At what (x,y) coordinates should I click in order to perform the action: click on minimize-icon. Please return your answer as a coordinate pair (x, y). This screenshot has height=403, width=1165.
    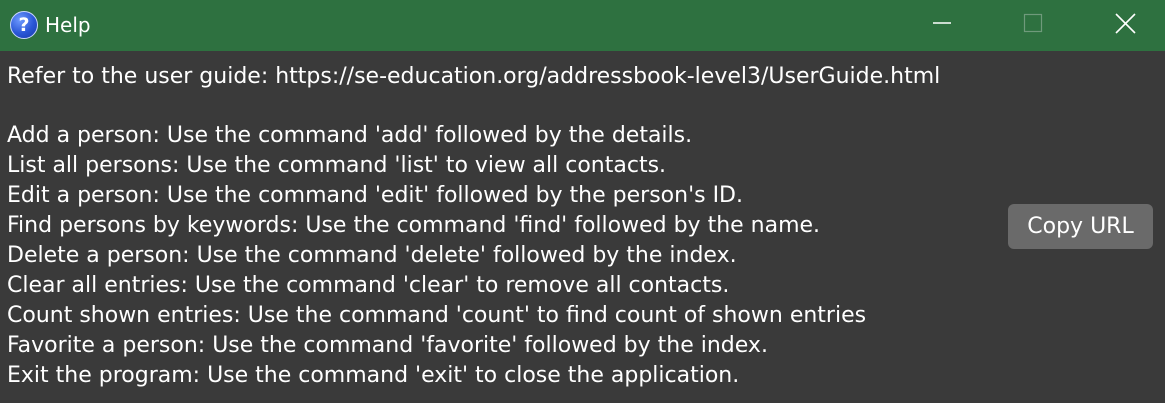
    Looking at the image, I should click on (942, 23).